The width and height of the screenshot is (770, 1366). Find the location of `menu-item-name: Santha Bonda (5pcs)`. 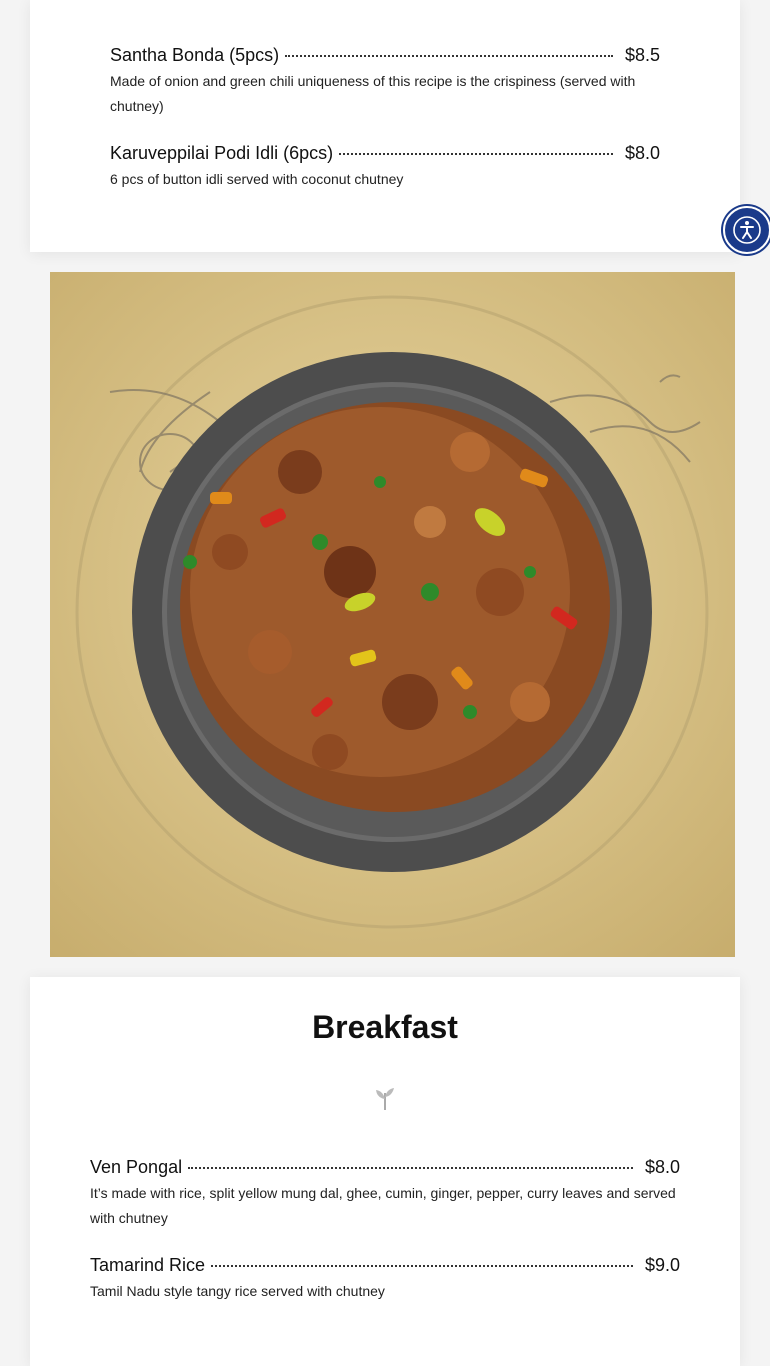

menu-item-name: Santha Bonda (5pcs) is located at coordinates (195, 55).